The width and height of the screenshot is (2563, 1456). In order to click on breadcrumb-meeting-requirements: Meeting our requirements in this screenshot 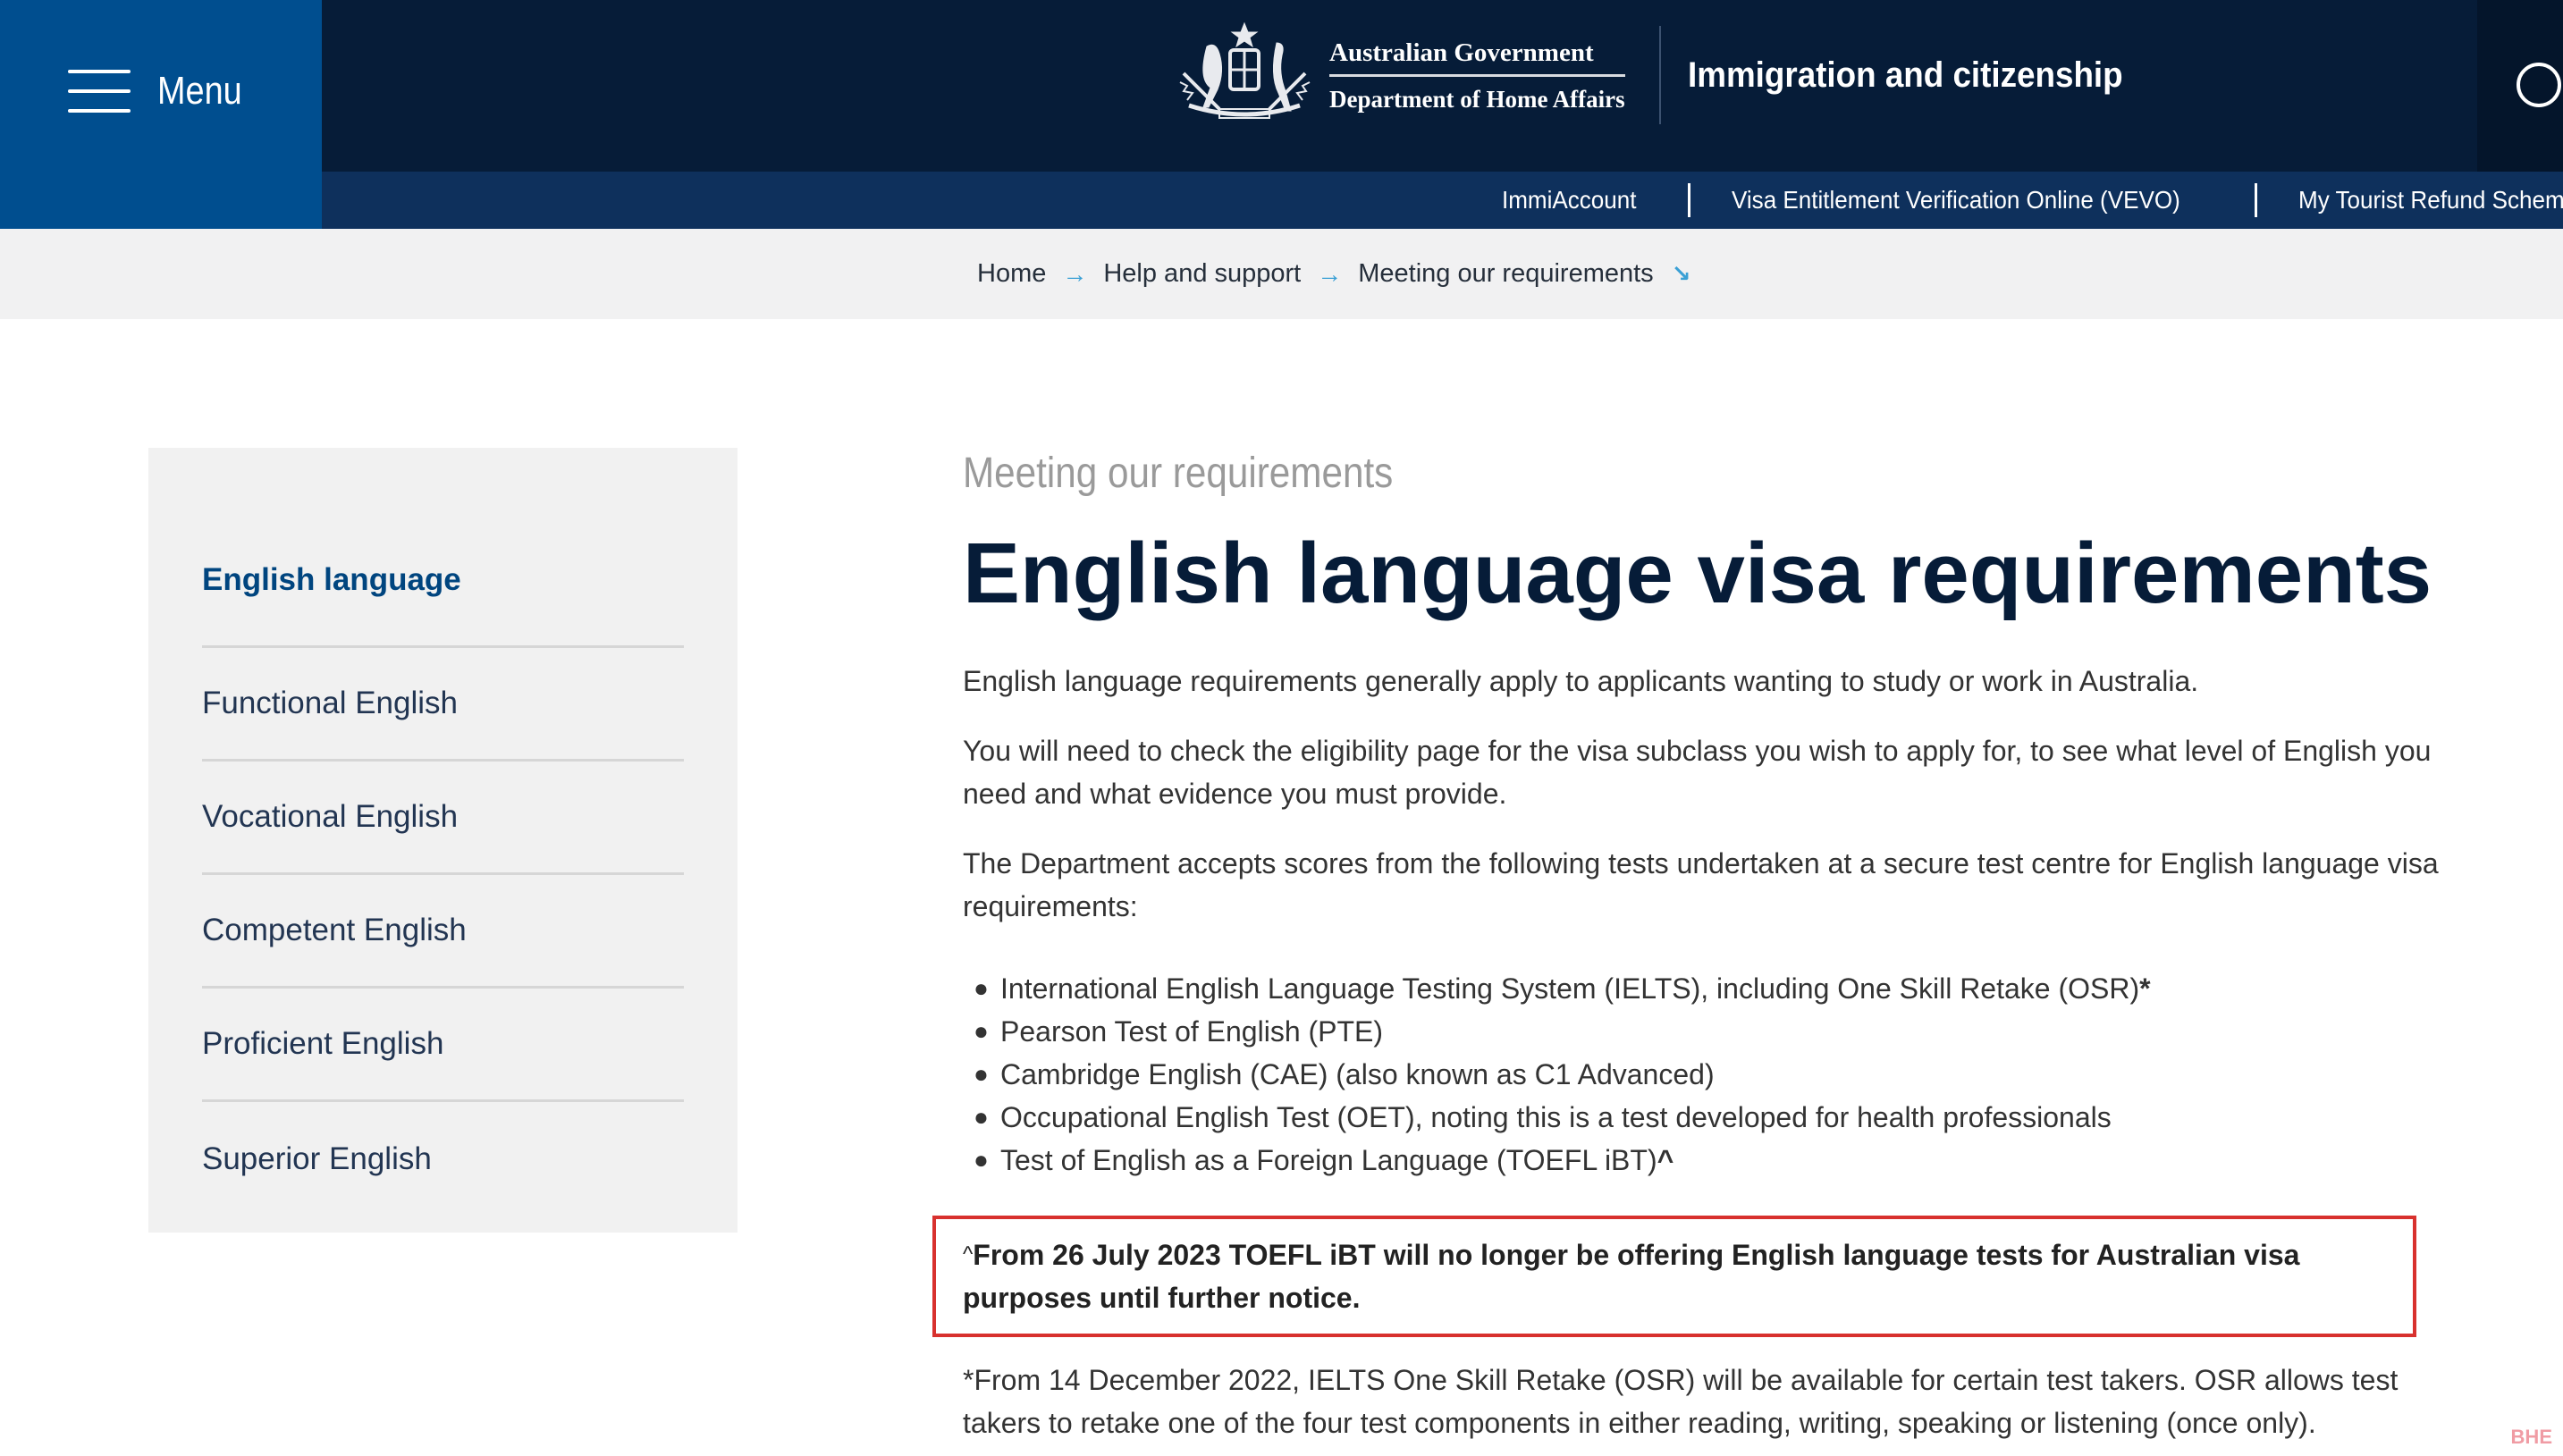, I will do `click(1505, 274)`.